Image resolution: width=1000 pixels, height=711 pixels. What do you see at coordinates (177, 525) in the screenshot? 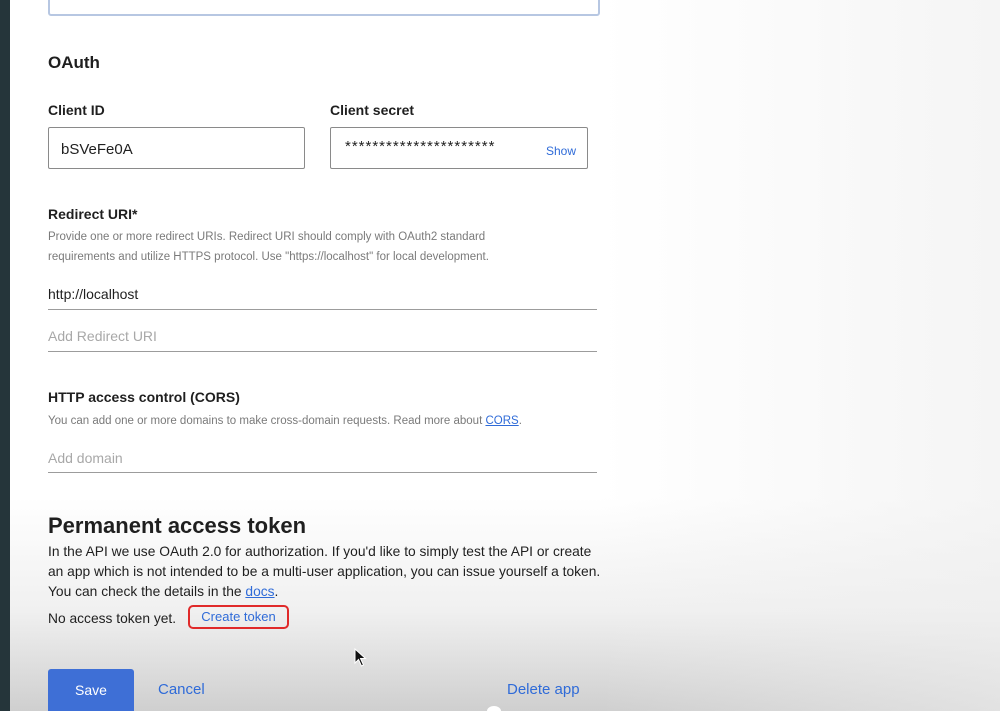
I see `token-title: Permanent access token` at bounding box center [177, 525].